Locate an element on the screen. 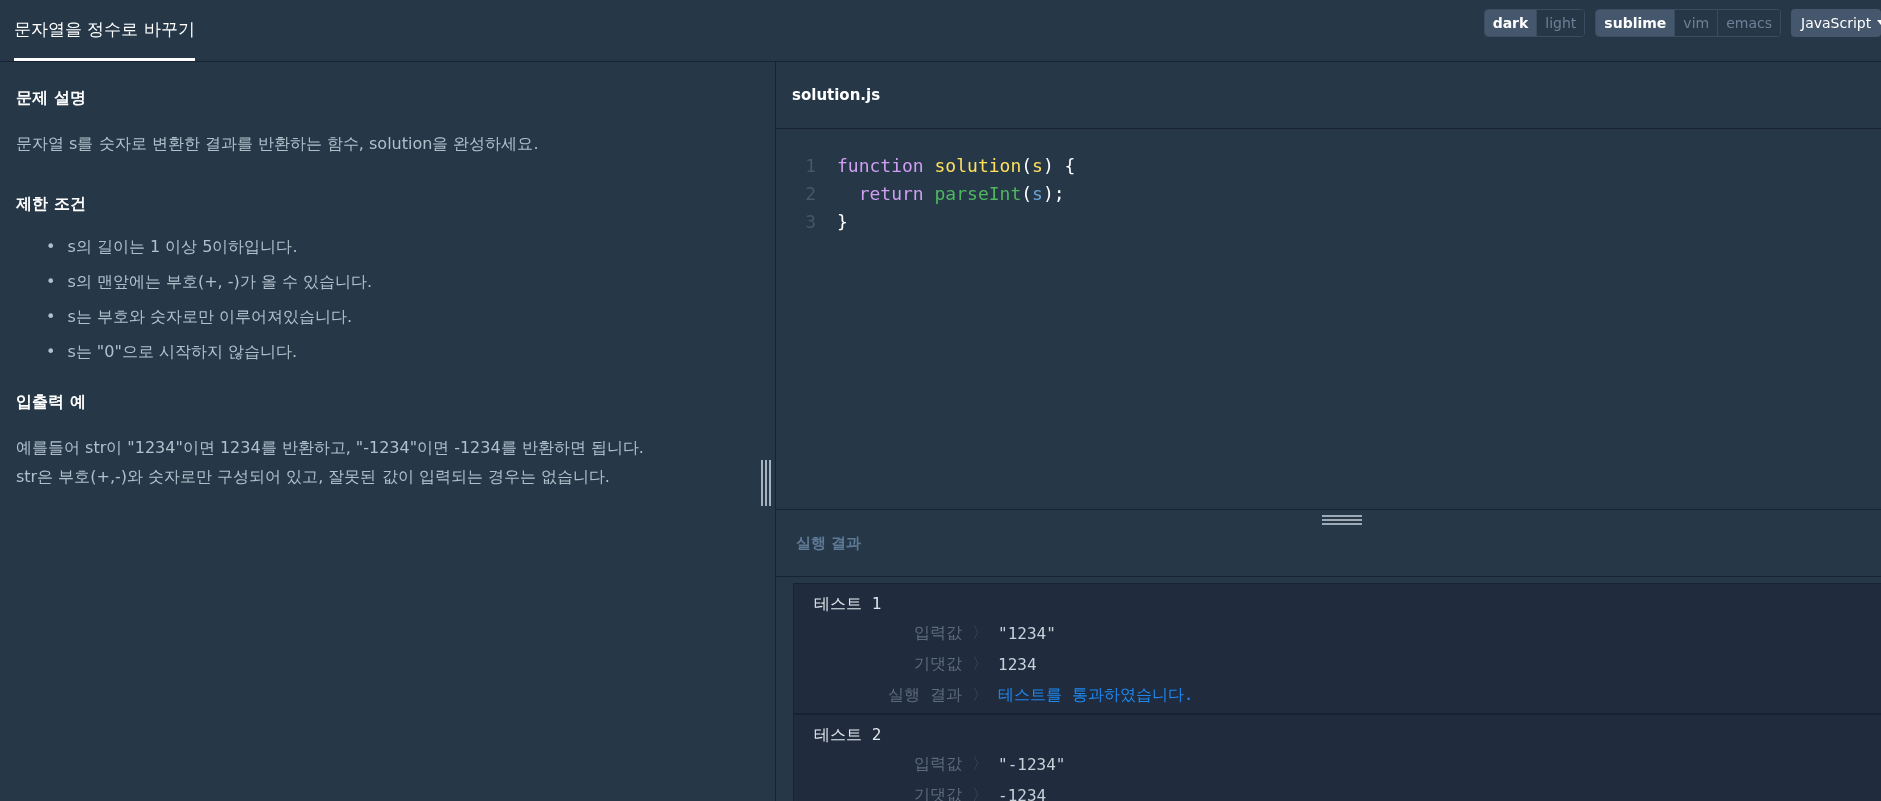 The image size is (1881, 801). code-line: function solution(s) { is located at coordinates (956, 165).